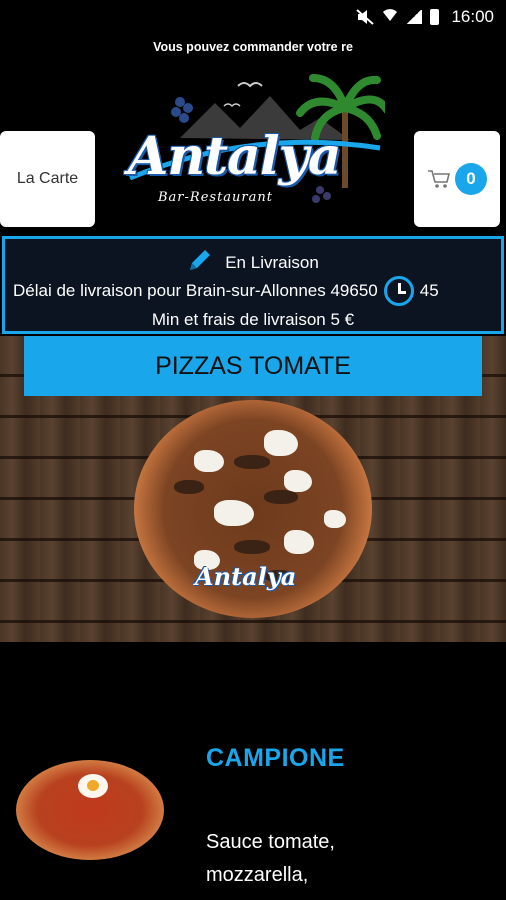 Image resolution: width=506 pixels, height=900 pixels. Describe the element at coordinates (235, 156) in the screenshot. I see `logo-name: Antalya` at that location.